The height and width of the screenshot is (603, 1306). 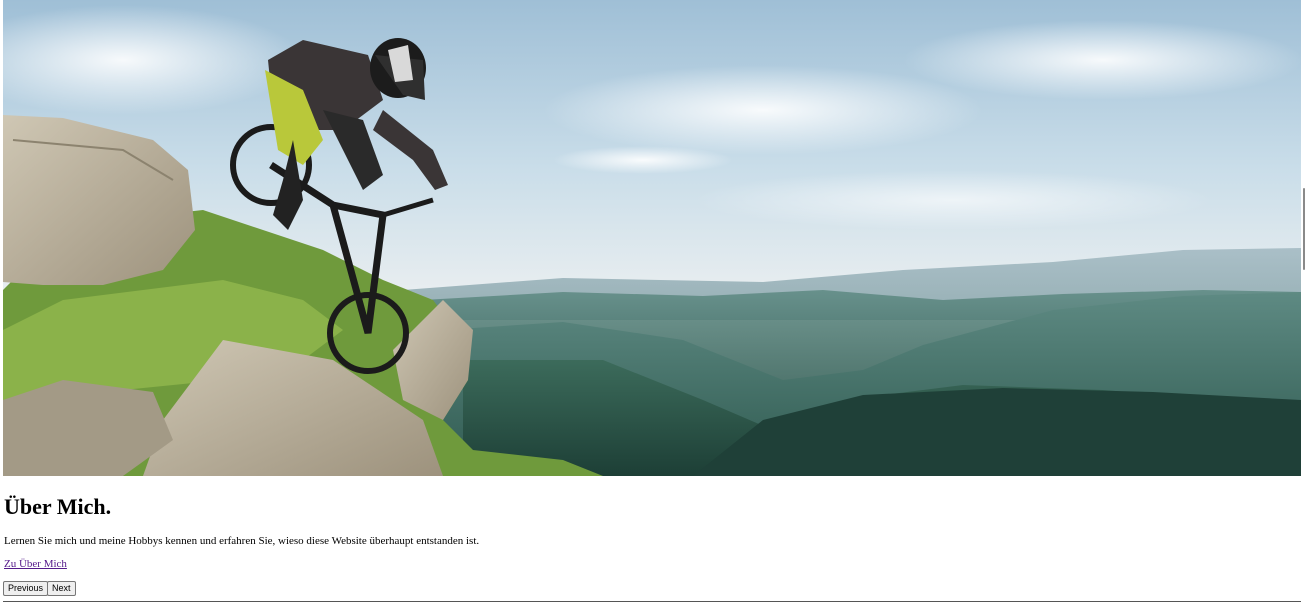 What do you see at coordinates (652, 601) in the screenshot?
I see `divider` at bounding box center [652, 601].